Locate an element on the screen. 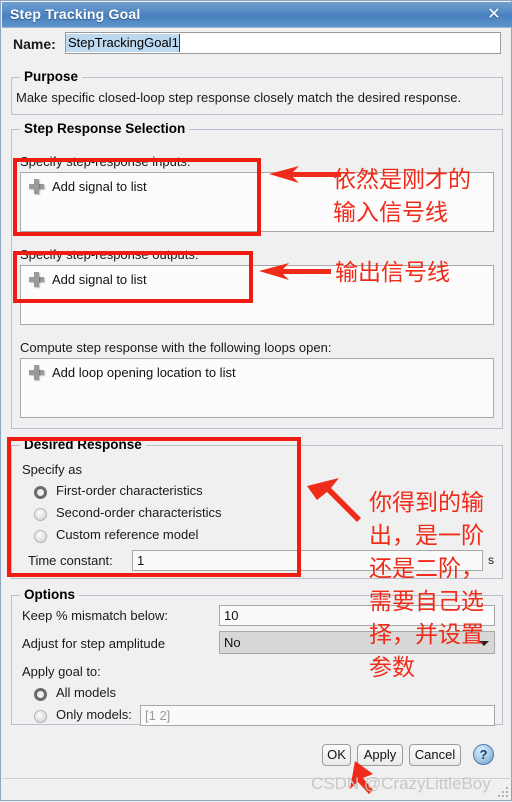 The width and height of the screenshot is (512, 802). name-row: Name: StepTrackingGoal1 is located at coordinates (256, 45).